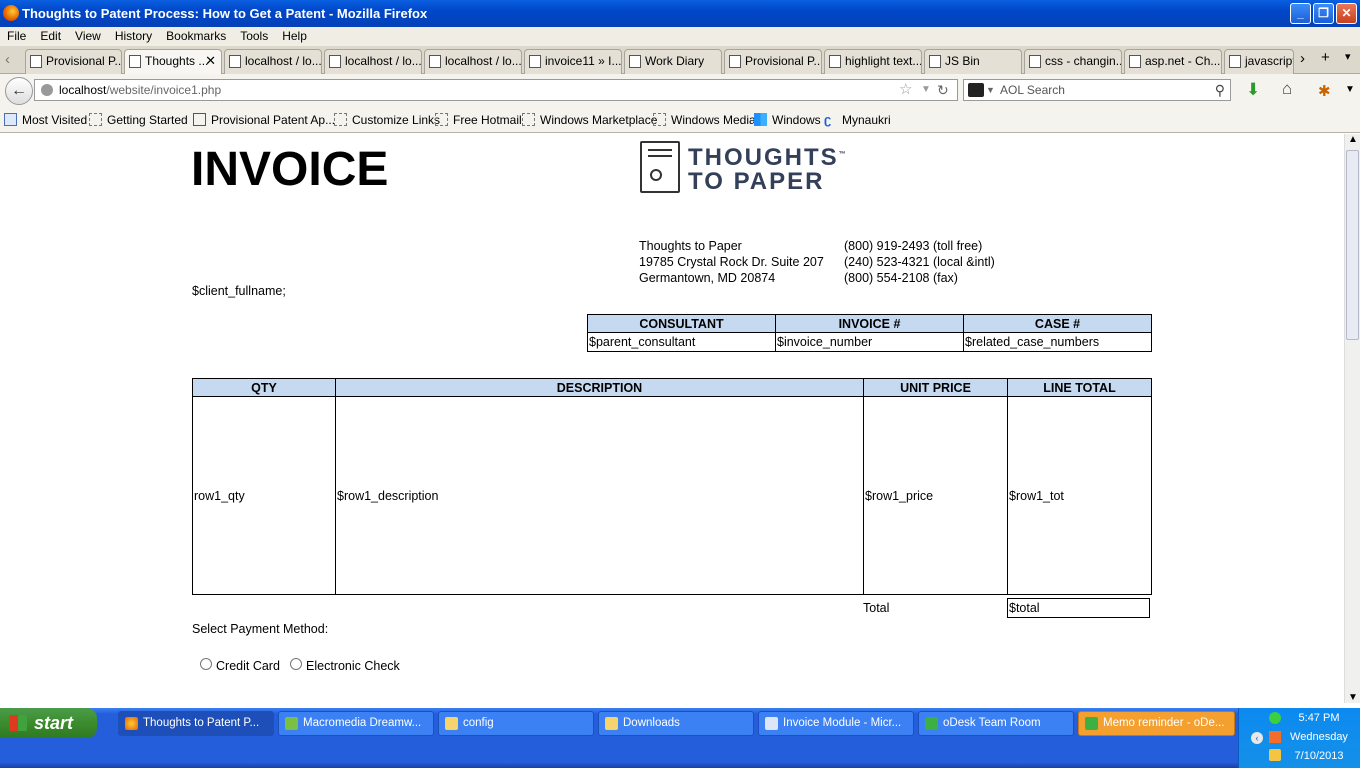 This screenshot has height=768, width=1360. Describe the element at coordinates (48, 723) in the screenshot. I see `start-button: start` at that location.